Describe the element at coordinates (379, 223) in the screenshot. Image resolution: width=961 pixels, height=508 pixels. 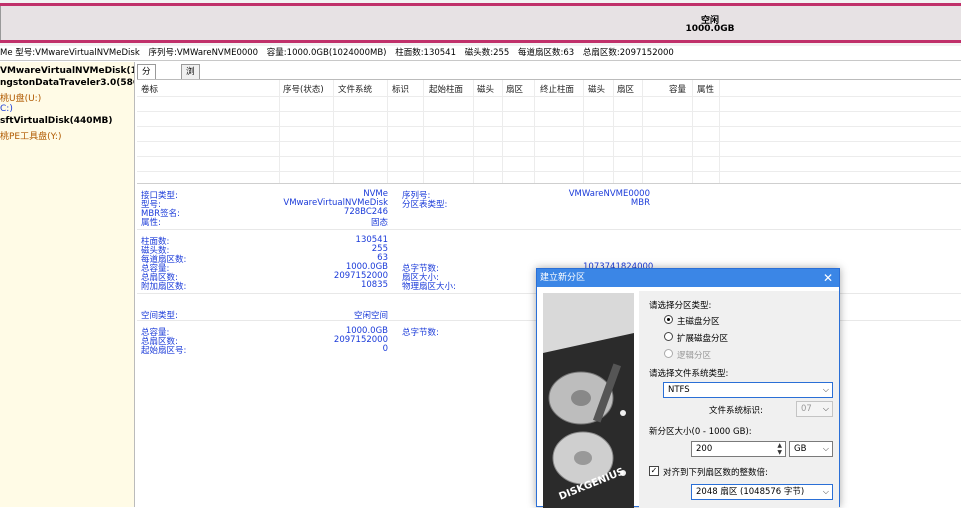
I see `value-attribute: 固态` at that location.